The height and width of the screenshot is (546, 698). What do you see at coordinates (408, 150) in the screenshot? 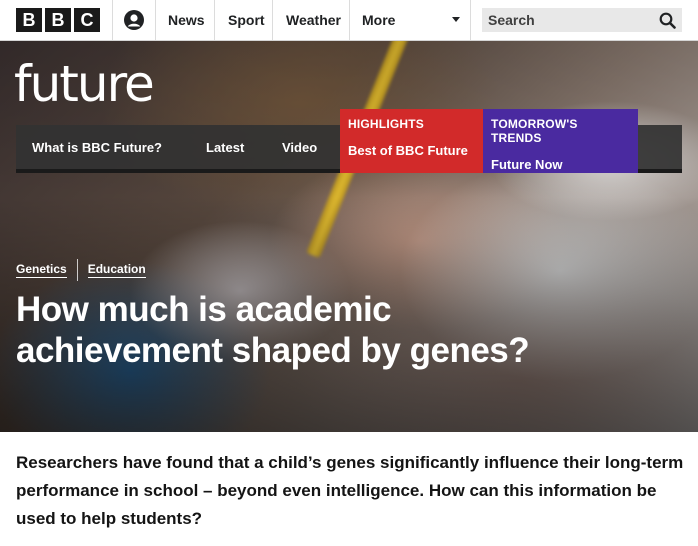
I see `promo-title: Best of BBC Future` at bounding box center [408, 150].